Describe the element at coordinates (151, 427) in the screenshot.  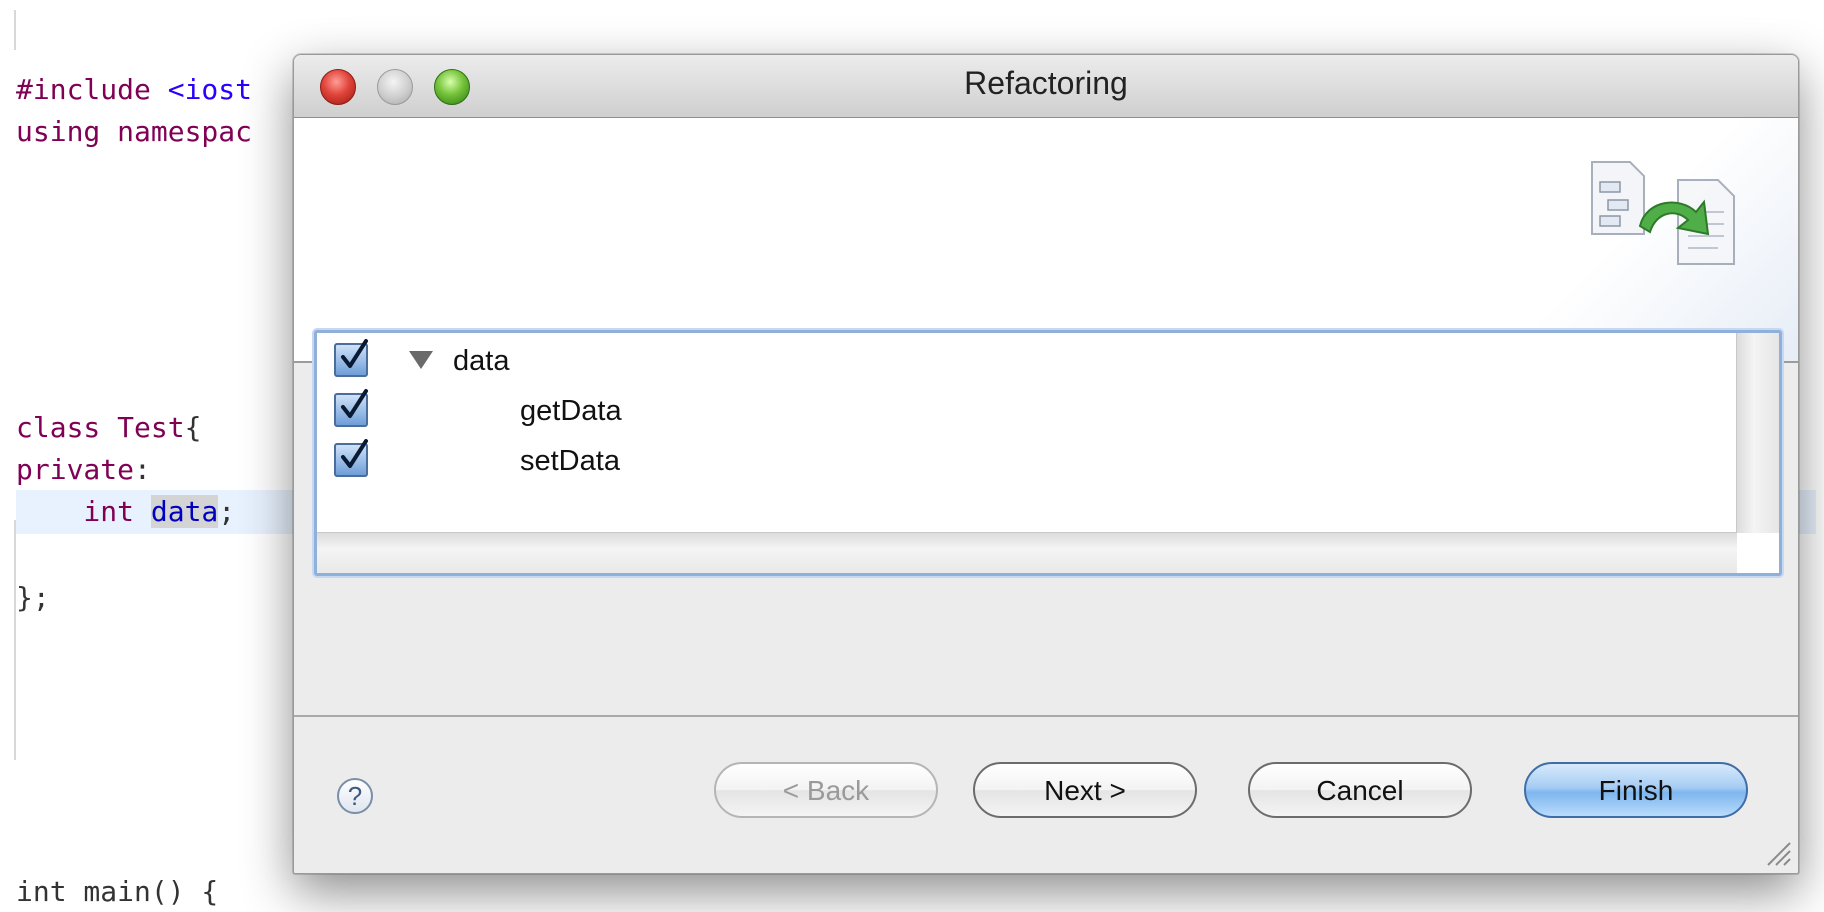
I see `code-token: Test` at that location.